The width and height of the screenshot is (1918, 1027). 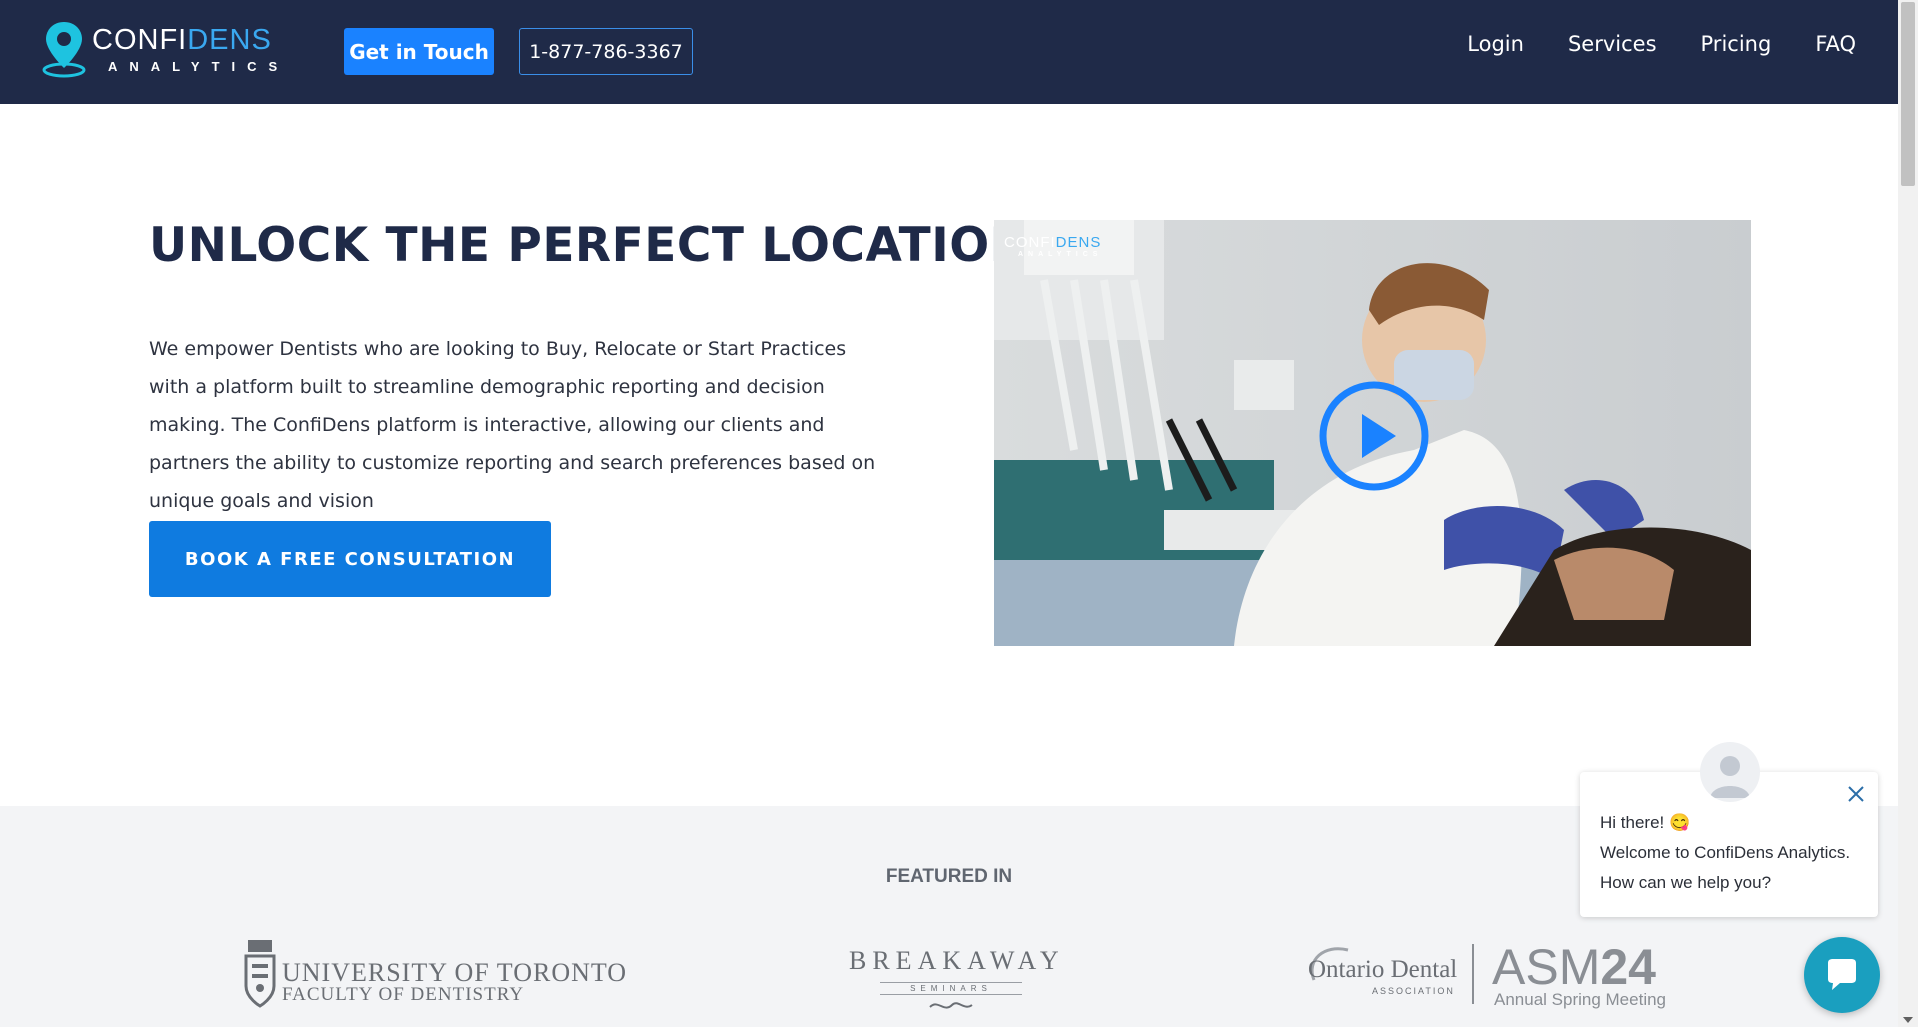 I want to click on chat-bubble-icon, so click(x=1842, y=974).